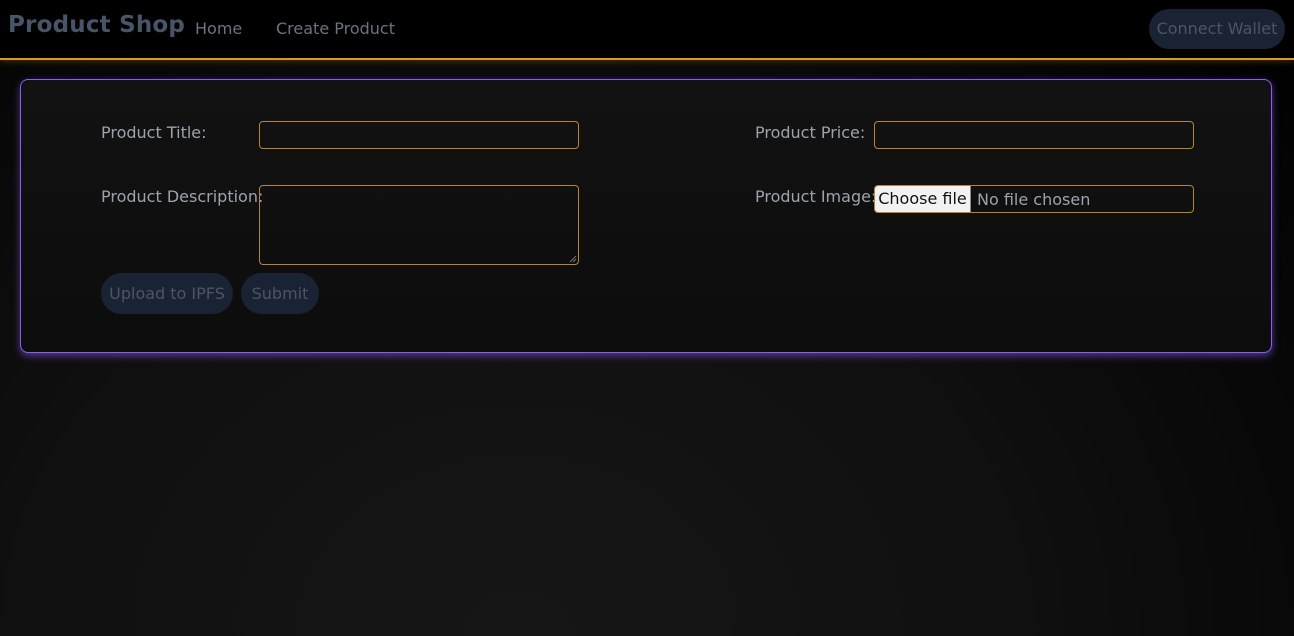  What do you see at coordinates (182, 196) in the screenshot?
I see `product-description-label: Product Description:` at bounding box center [182, 196].